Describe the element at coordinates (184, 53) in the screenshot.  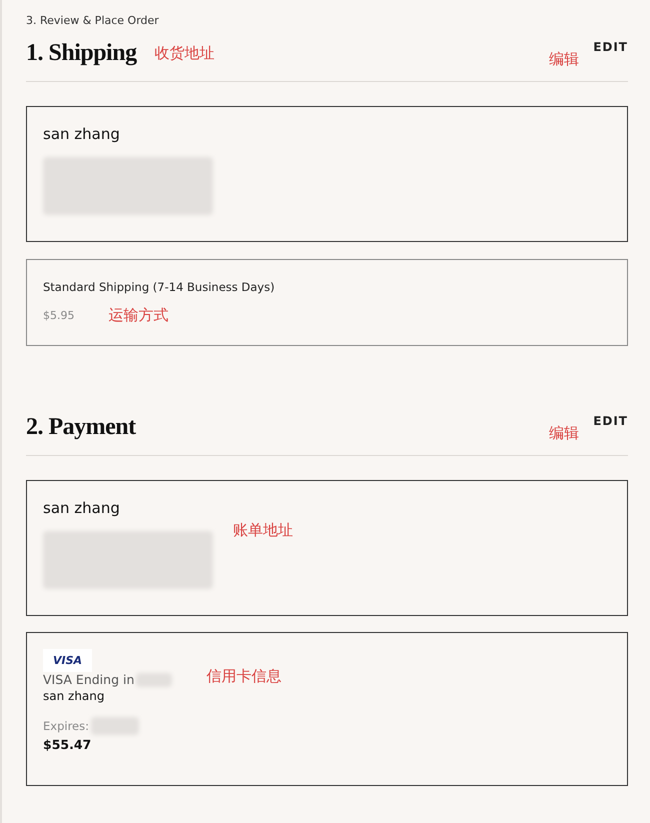
I see `annotation-text: 收货地址` at that location.